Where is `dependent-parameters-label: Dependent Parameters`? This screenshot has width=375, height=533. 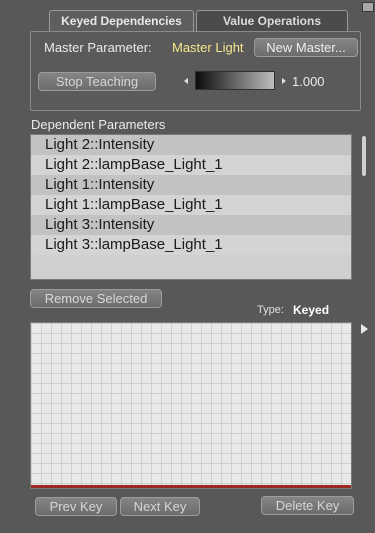 dependent-parameters-label: Dependent Parameters is located at coordinates (98, 124).